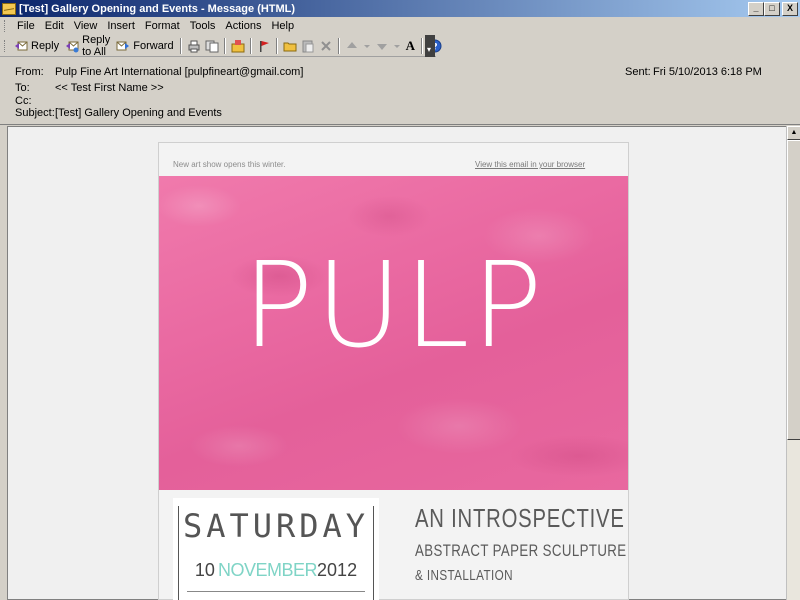 Image resolution: width=800 pixels, height=600 pixels. I want to click on subject-label: Subject:, so click(35, 113).